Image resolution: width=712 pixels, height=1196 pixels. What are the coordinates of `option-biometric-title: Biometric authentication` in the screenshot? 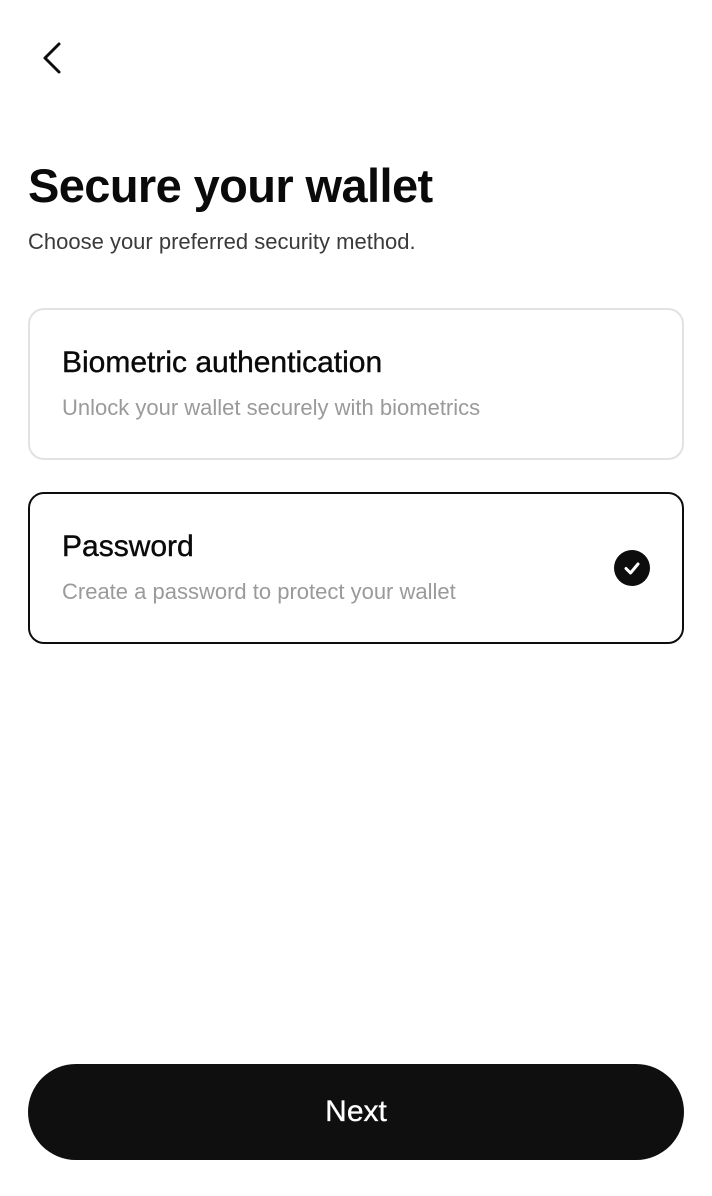 It's located at (222, 362).